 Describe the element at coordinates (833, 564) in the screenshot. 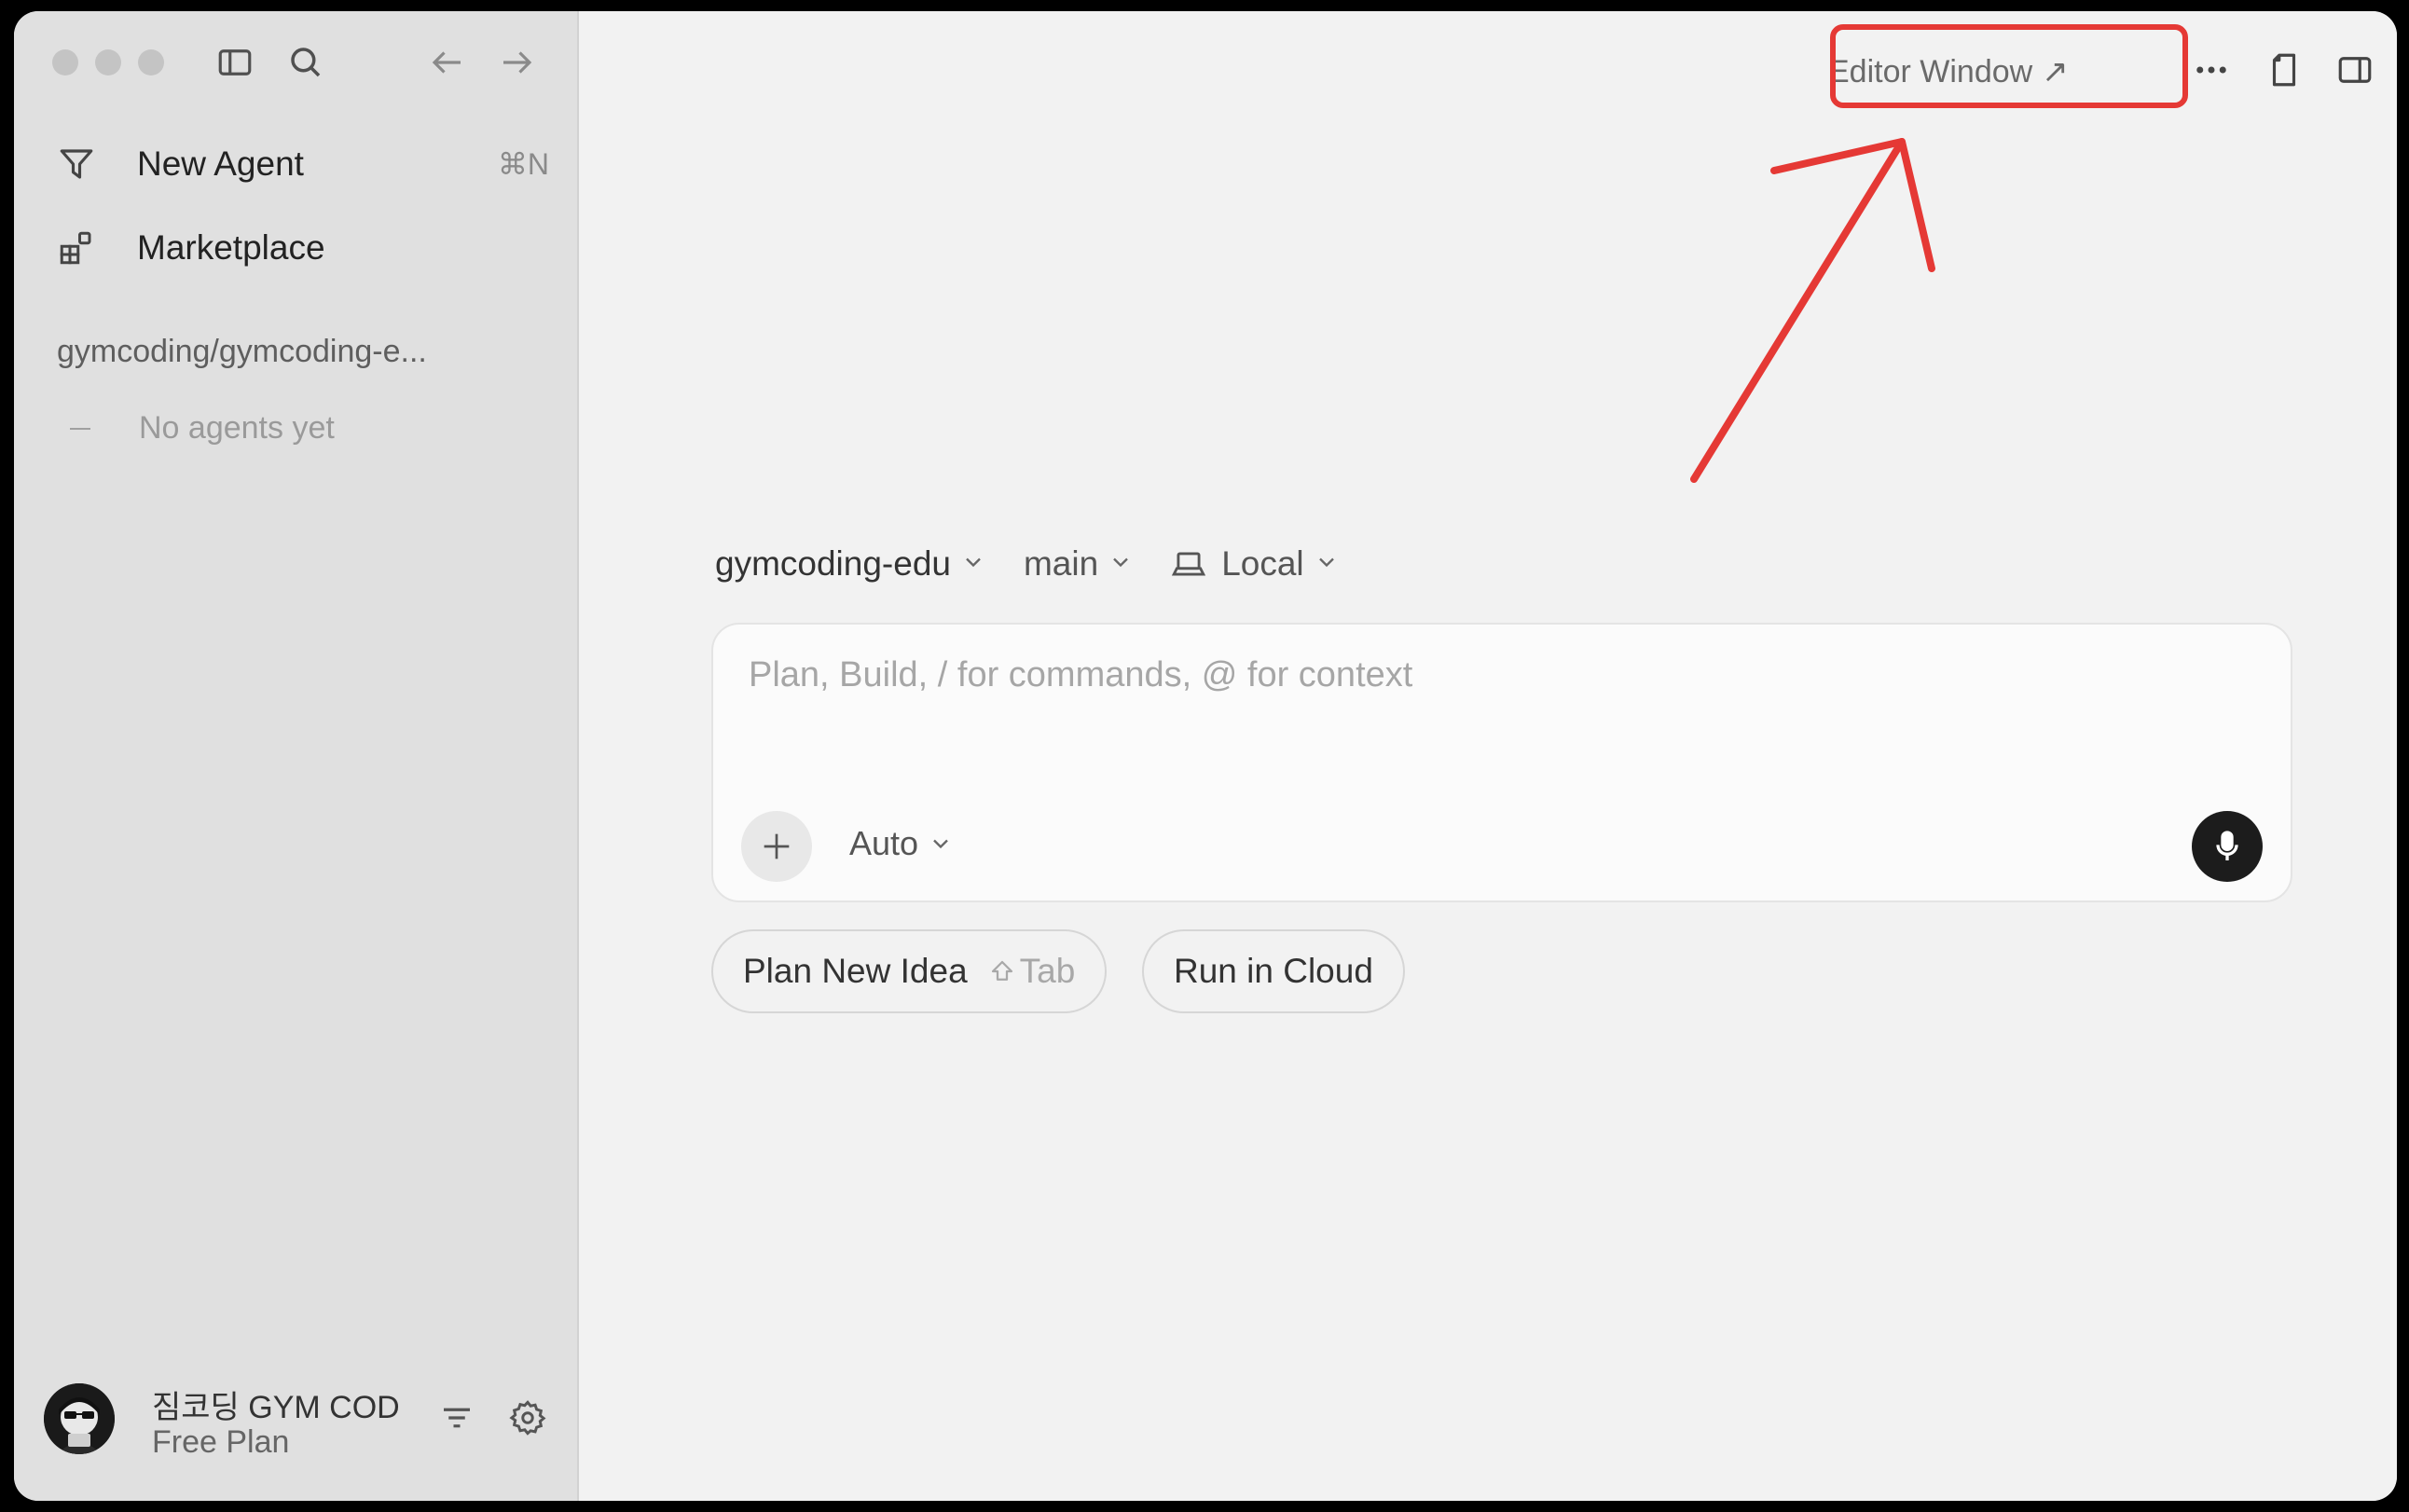

I see `repo-select-value: gymcoding-edu` at that location.